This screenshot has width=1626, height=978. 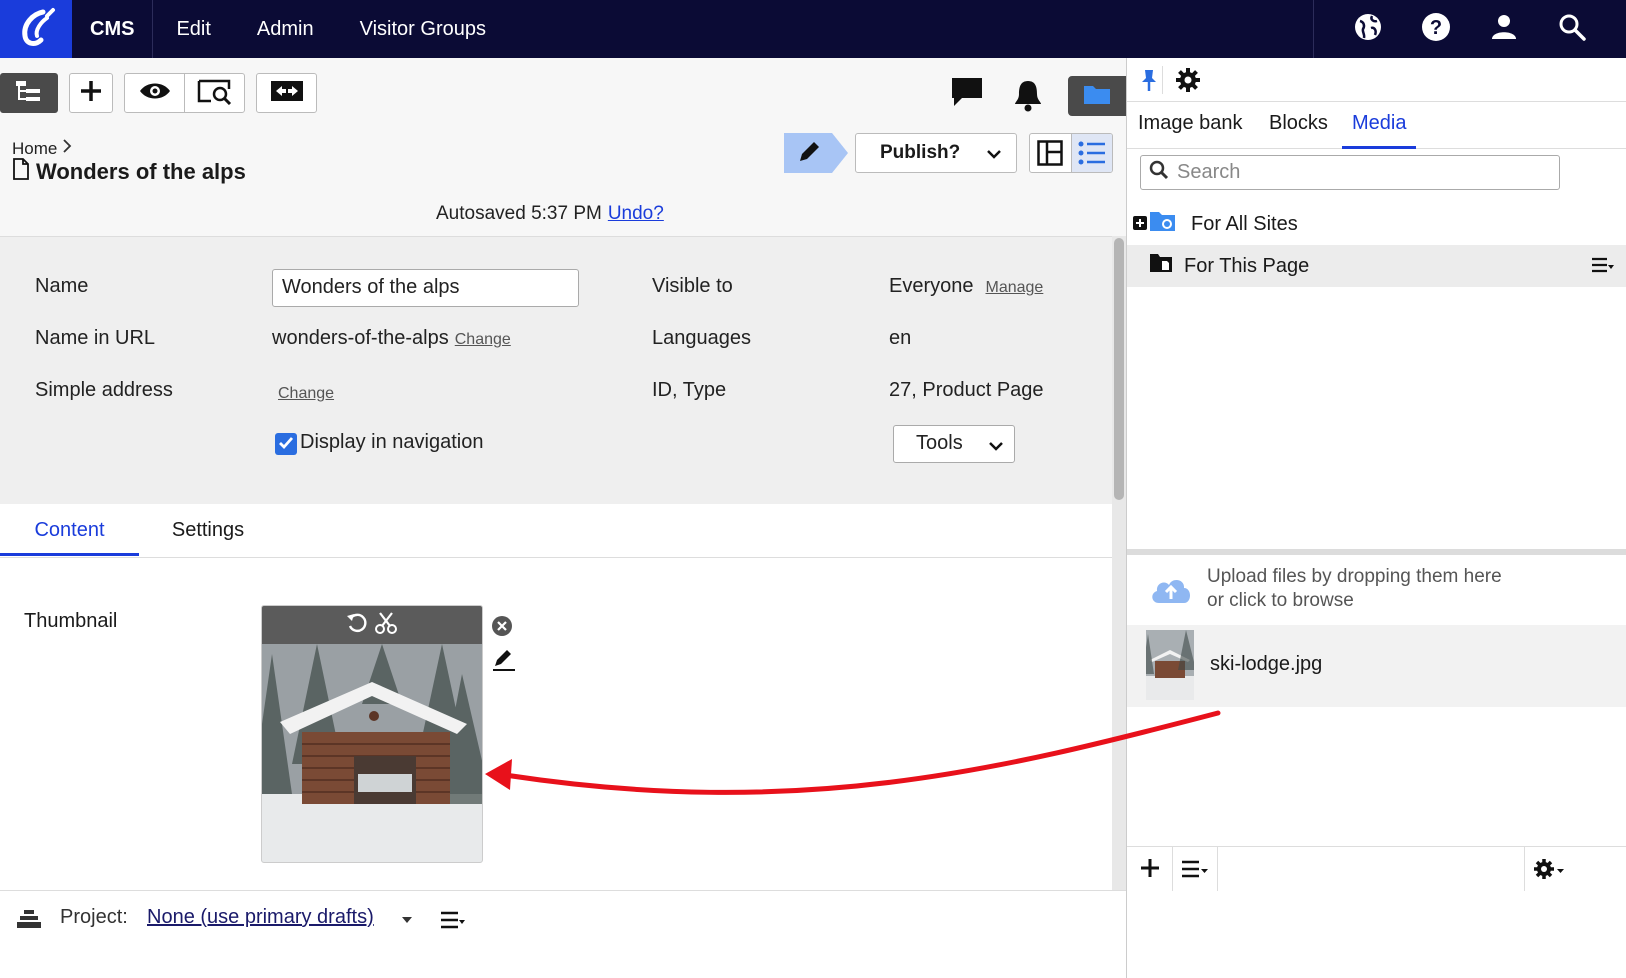 I want to click on file-name: ski-lodge.jpg, so click(x=1266, y=664).